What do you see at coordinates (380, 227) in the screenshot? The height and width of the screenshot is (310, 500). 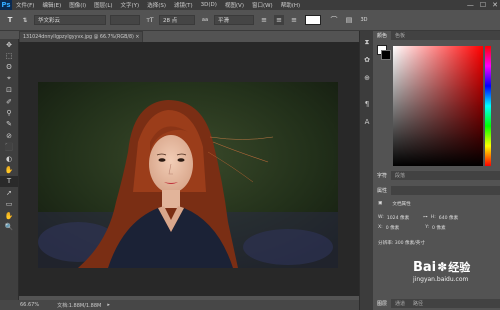 I see `x-label: X:` at bounding box center [380, 227].